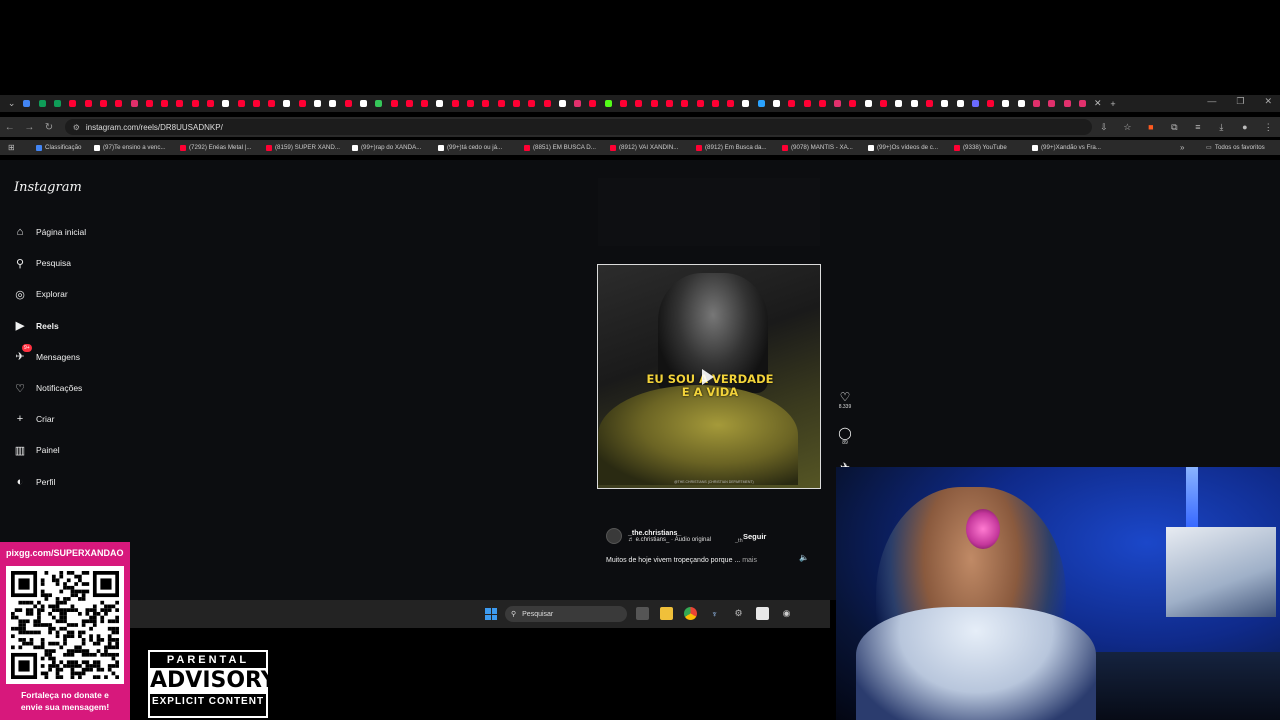 The height and width of the screenshot is (720, 1280). I want to click on address-bar: ⚙ instagram.com/reels/DR8UUSADNKP/, so click(578, 127).